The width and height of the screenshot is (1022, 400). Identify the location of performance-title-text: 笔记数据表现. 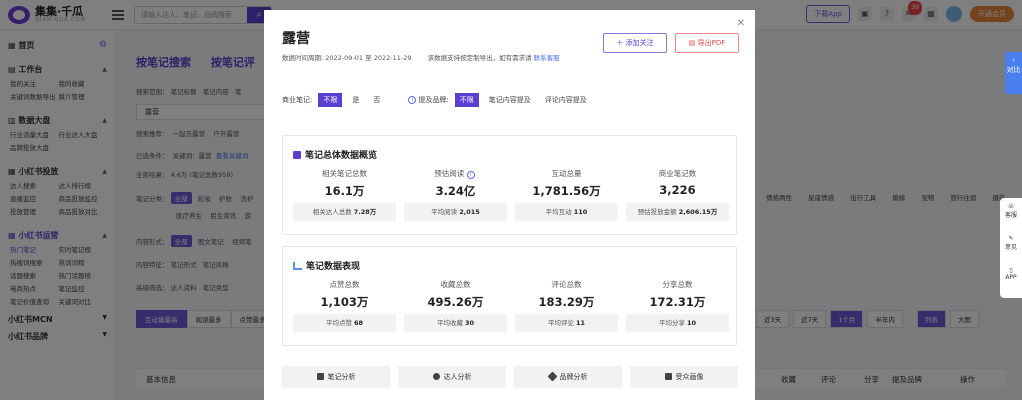
(333, 267).